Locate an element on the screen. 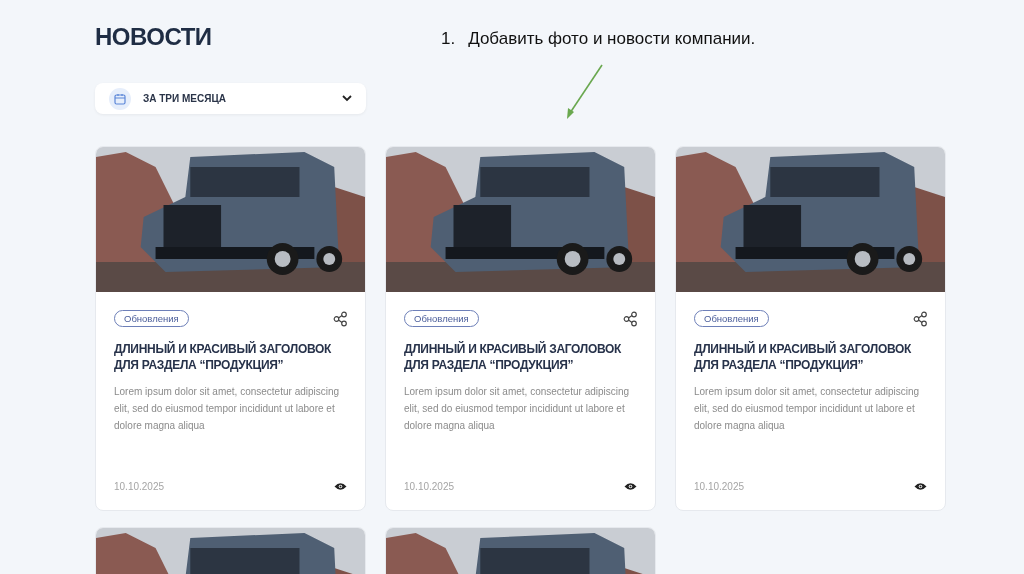  period-dropdown: ЗА ТРИ МЕСЯЦА is located at coordinates (230, 98).